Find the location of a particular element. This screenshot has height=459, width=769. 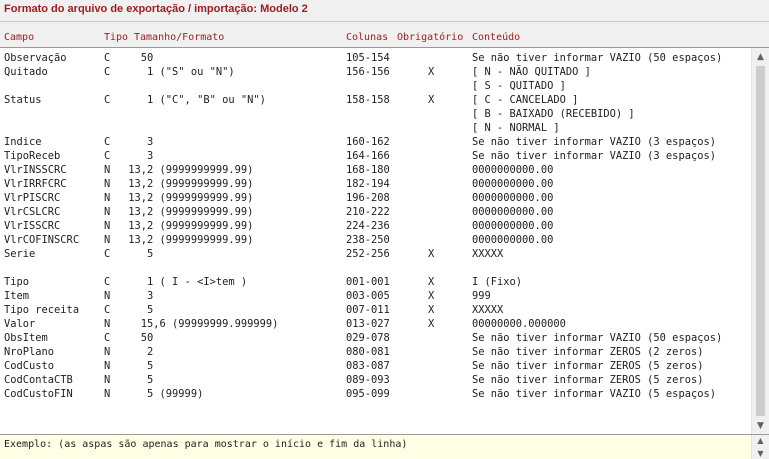

field-columns: 182-194 is located at coordinates (368, 184).